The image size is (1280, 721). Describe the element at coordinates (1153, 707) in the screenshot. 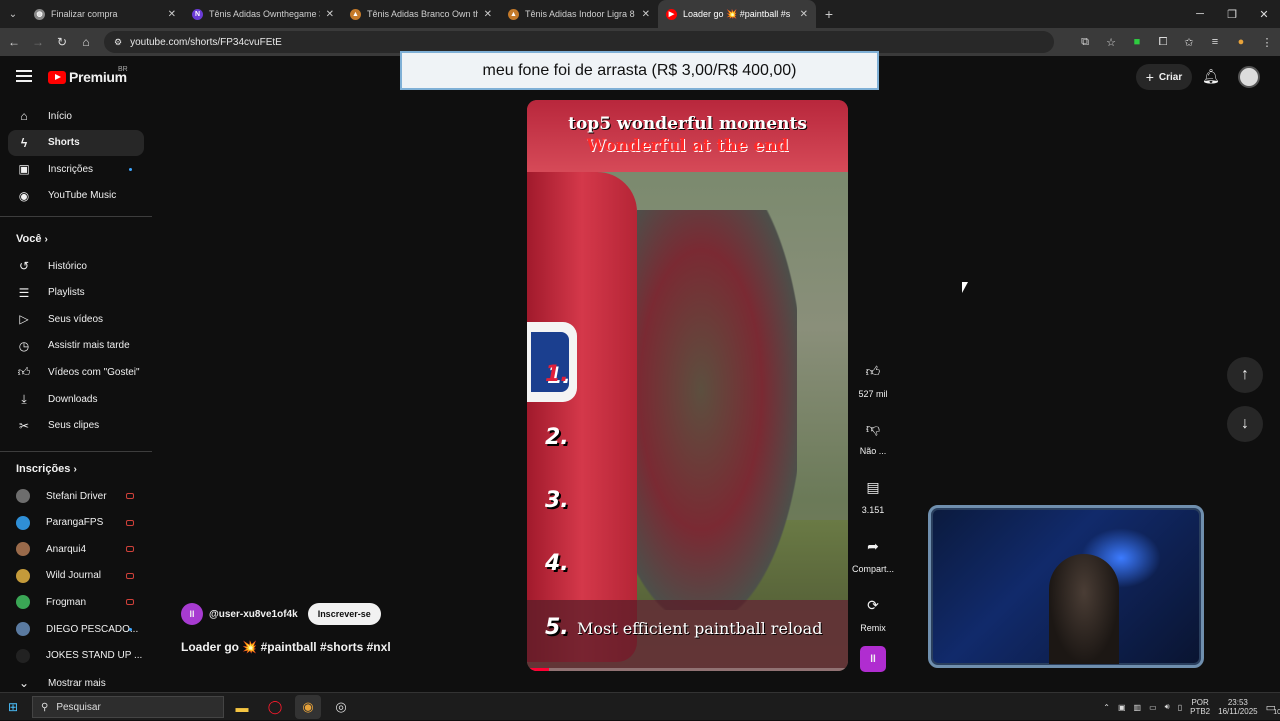

I see `network-icon: ▭` at that location.